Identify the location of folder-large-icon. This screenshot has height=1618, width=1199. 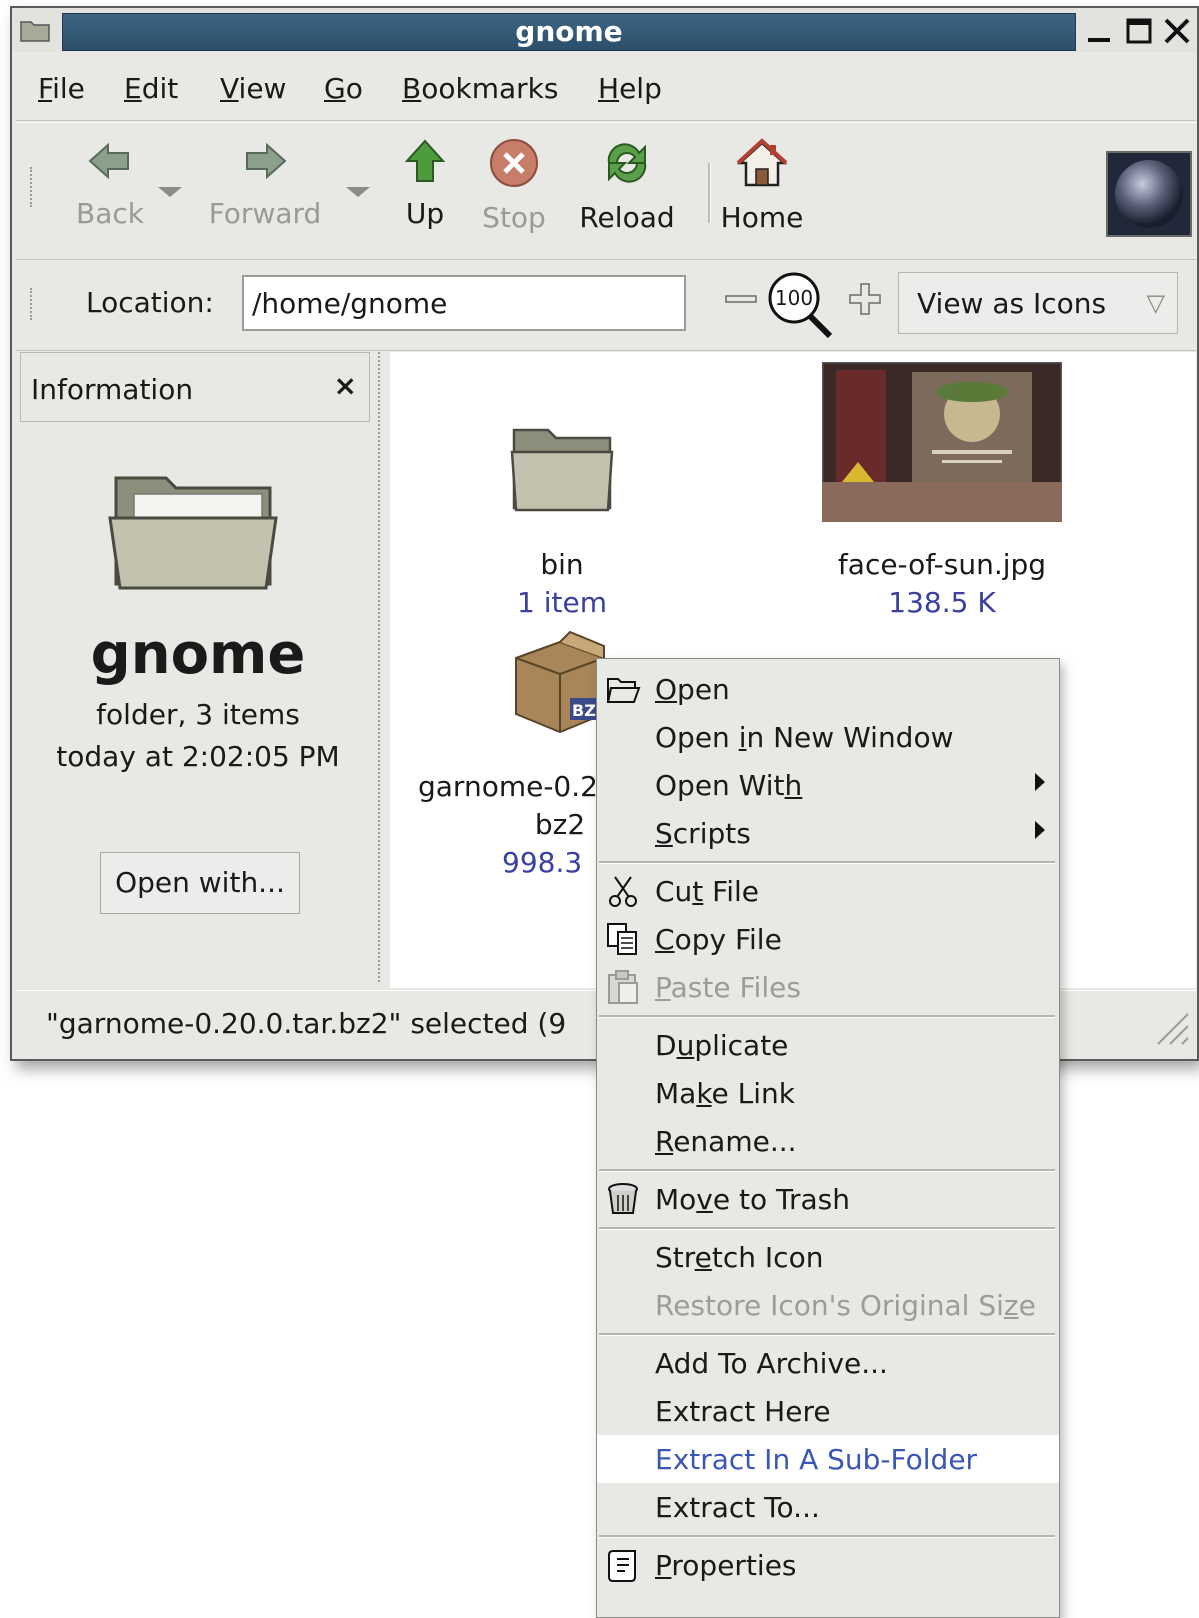
(193, 533).